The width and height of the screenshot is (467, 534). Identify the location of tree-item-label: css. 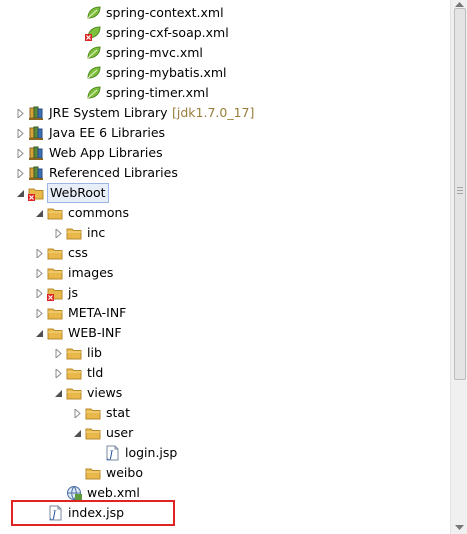
(78, 252).